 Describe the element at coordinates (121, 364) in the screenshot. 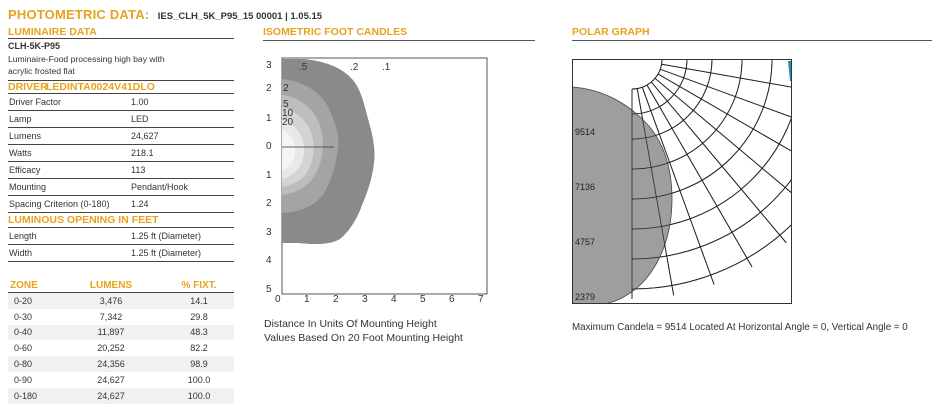

I see `zone-row: 0-80 24,356 98.9` at that location.